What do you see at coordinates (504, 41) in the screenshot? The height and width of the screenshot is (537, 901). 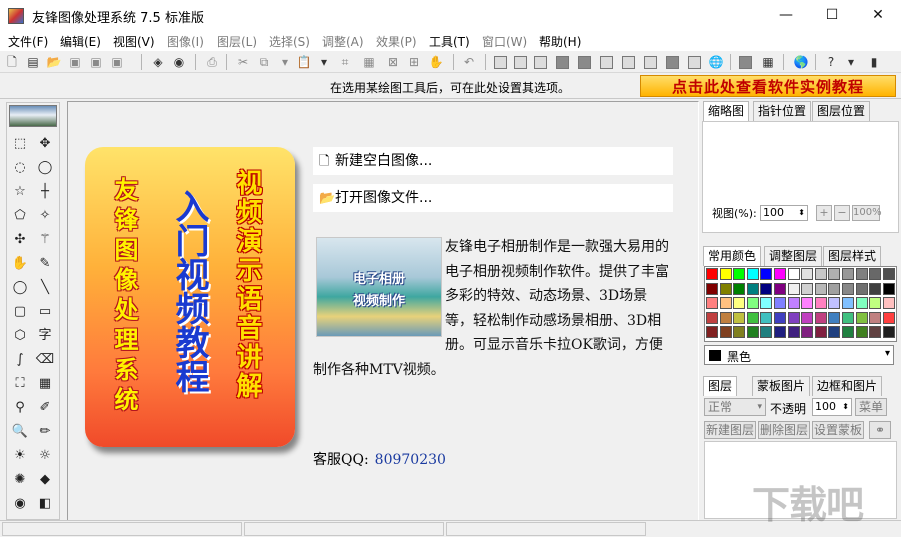 I see `menu-window: 窗口(W)` at bounding box center [504, 41].